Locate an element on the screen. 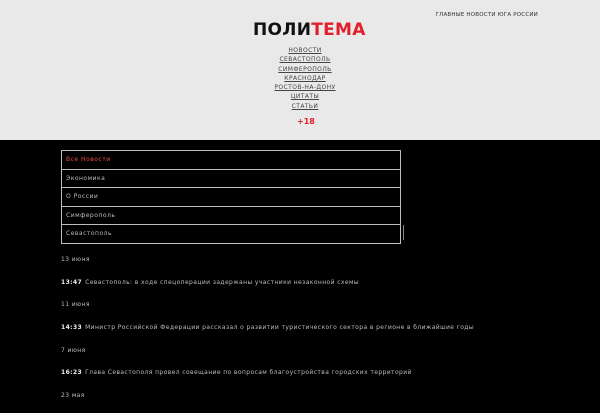 The image size is (600, 413). category-all-news: Все Новости is located at coordinates (231, 160).